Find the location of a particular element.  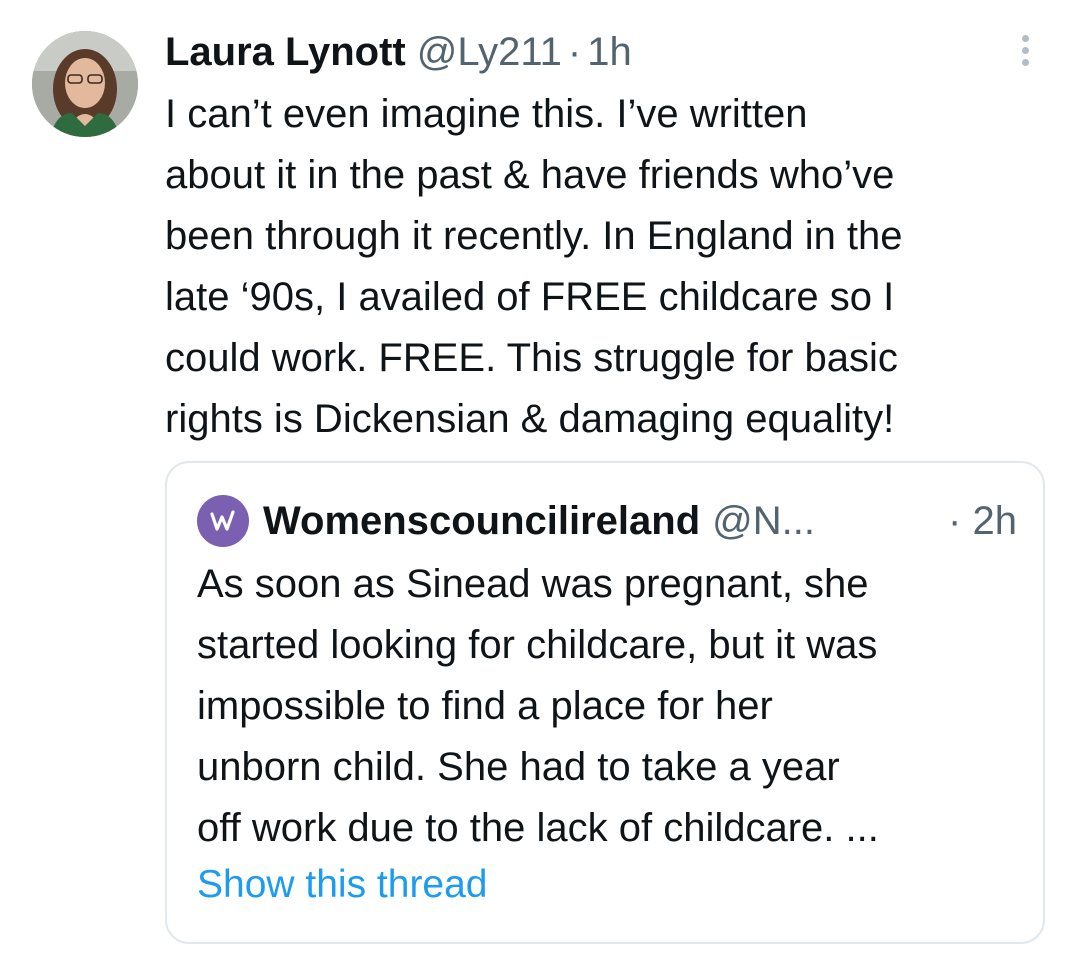

author-name: Laura Lynott is located at coordinates (285, 52).